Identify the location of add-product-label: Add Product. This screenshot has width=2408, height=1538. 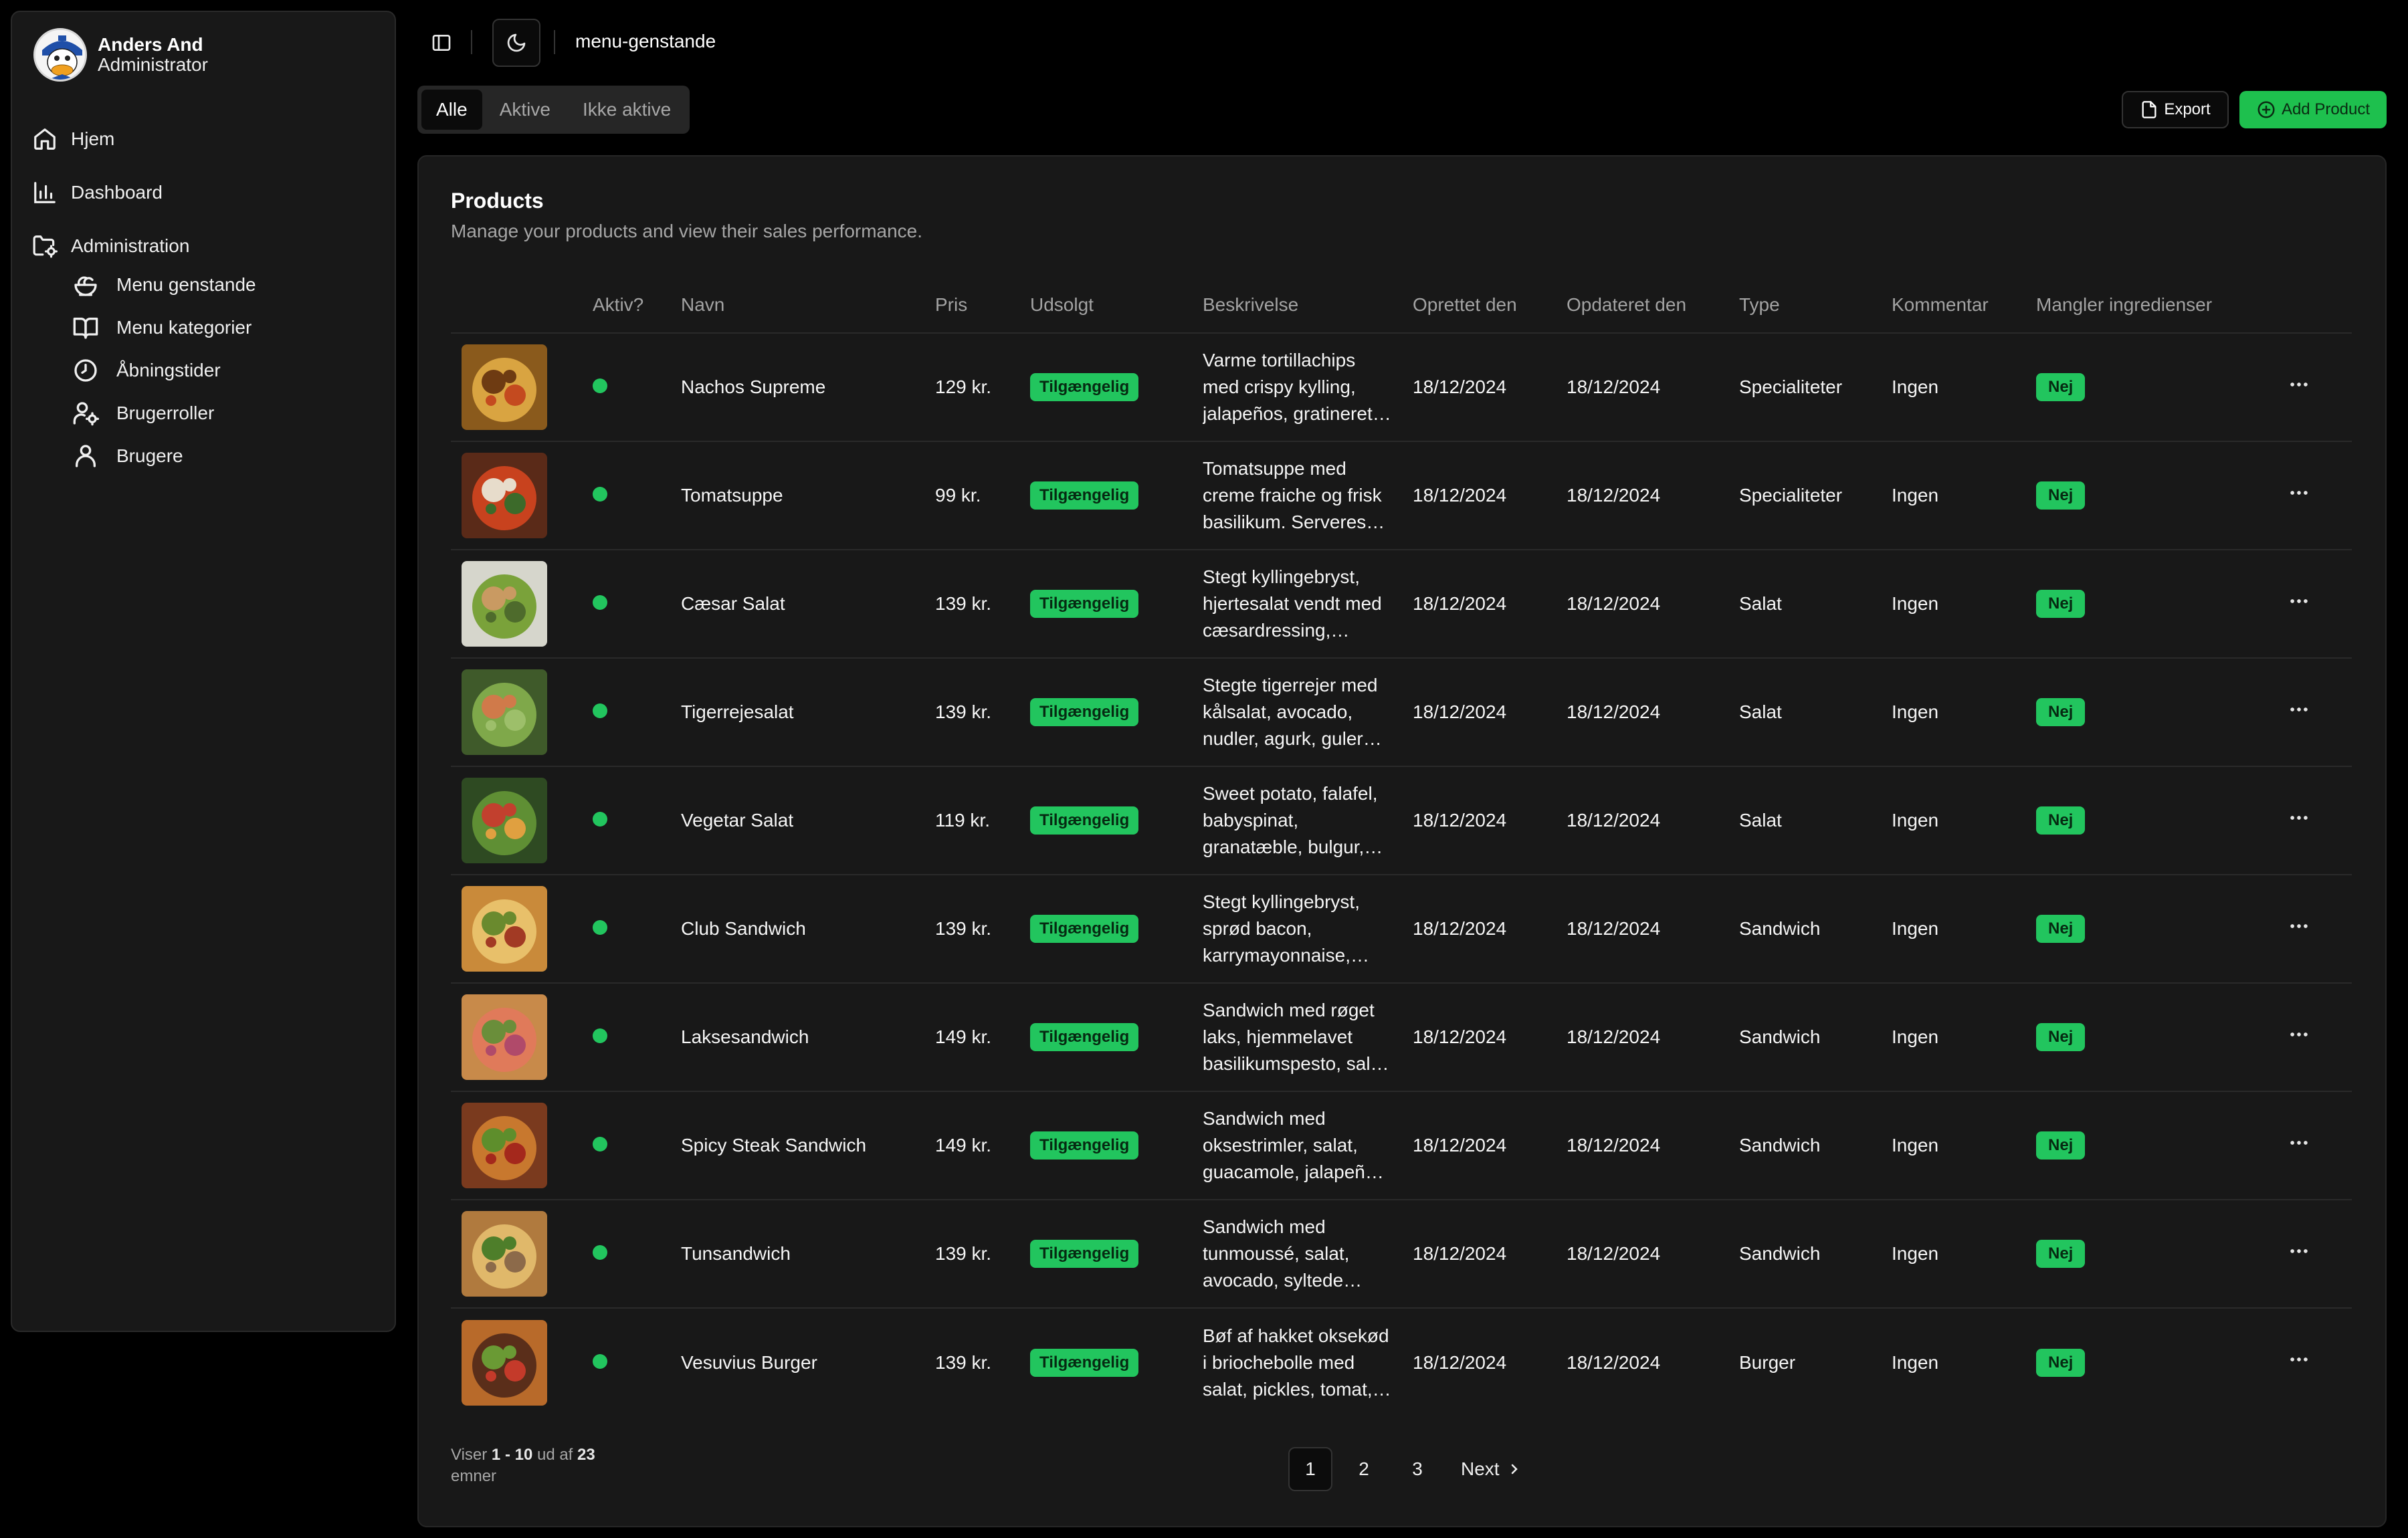
(2326, 109).